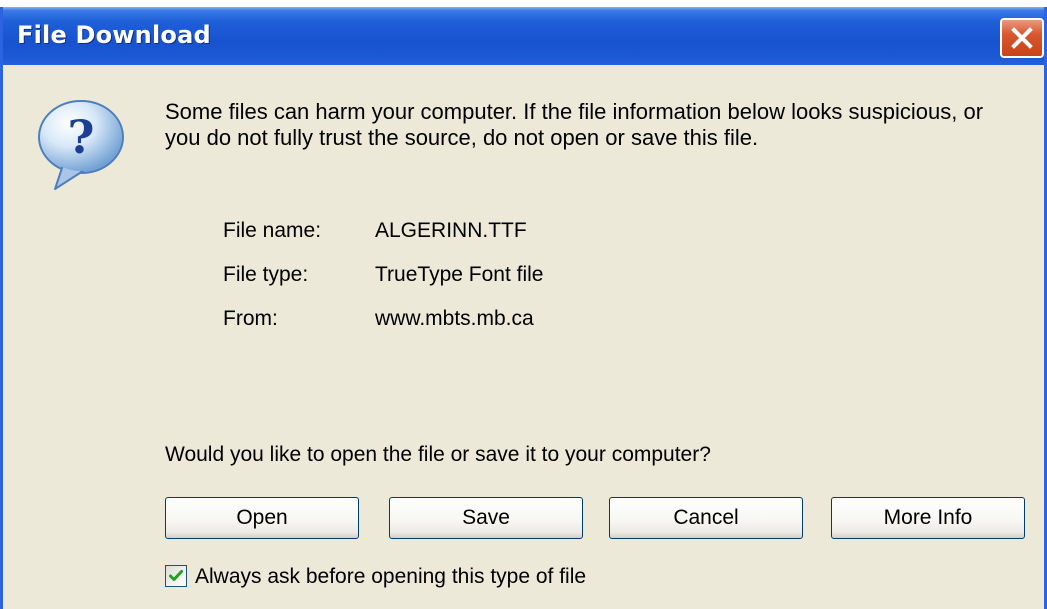 The width and height of the screenshot is (1047, 609). Describe the element at coordinates (272, 230) in the screenshot. I see `file-name-label: File name:` at that location.